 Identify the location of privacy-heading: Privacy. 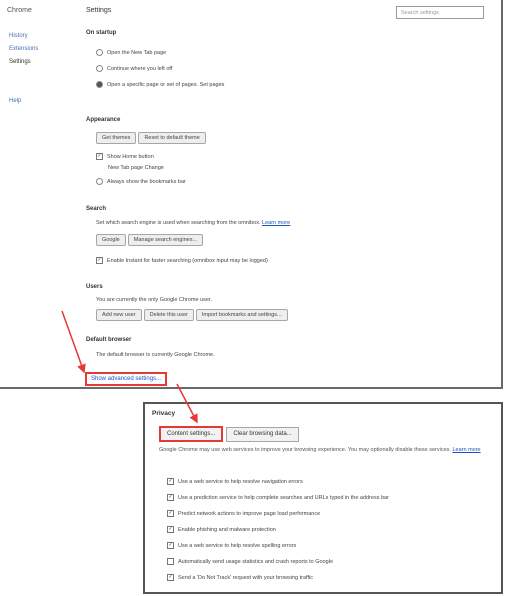
(164, 413).